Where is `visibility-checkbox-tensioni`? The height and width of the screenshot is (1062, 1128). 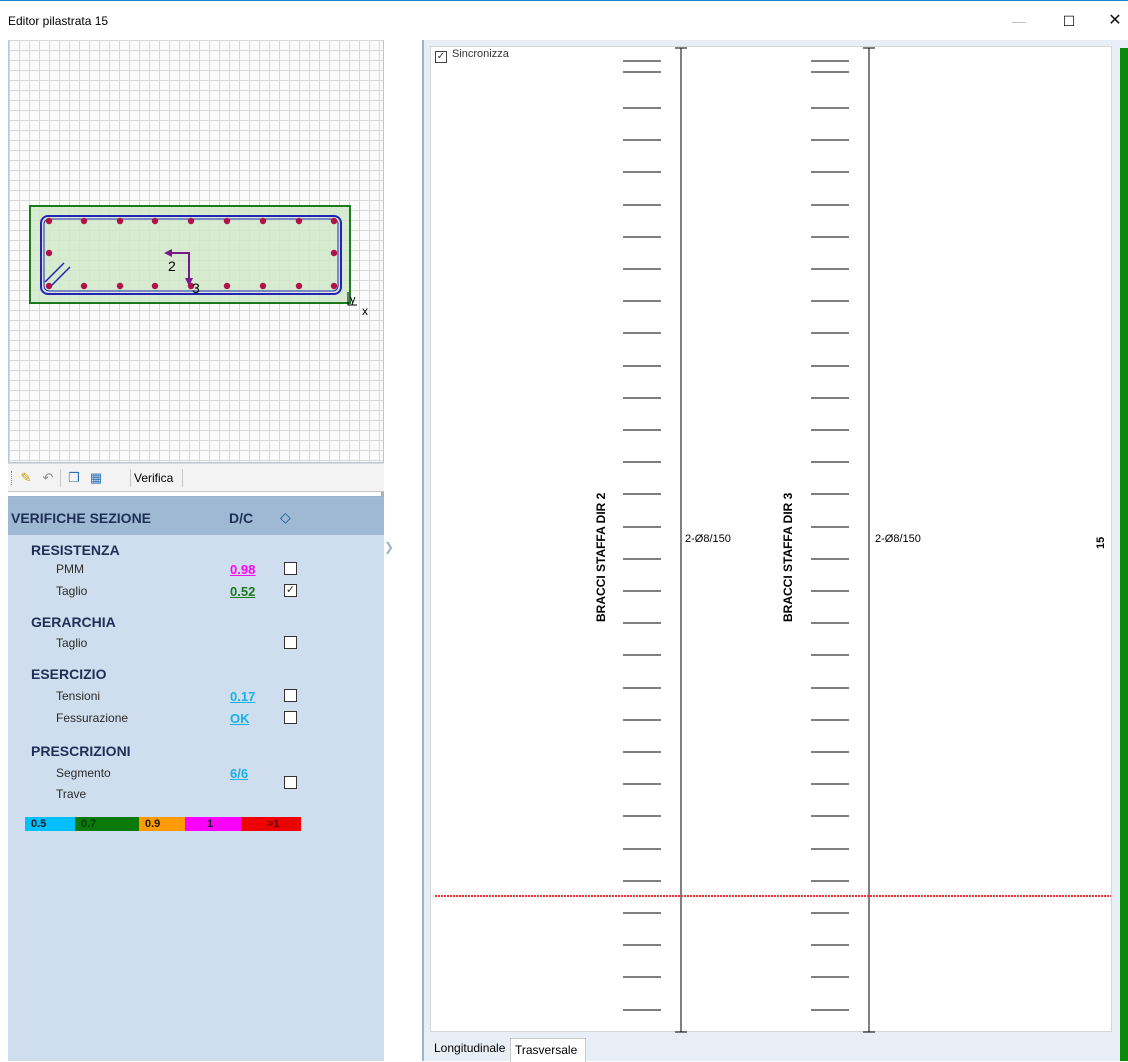
visibility-checkbox-tensioni is located at coordinates (290, 695).